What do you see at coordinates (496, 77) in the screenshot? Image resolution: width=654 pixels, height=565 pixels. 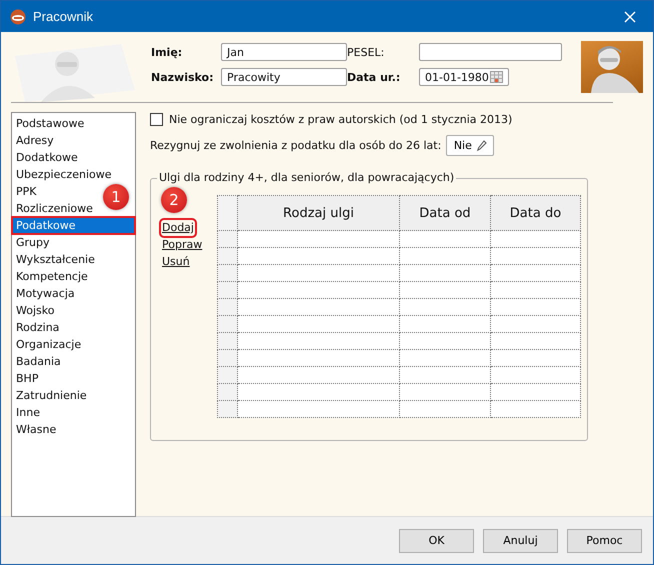 I see `calendar-icon` at bounding box center [496, 77].